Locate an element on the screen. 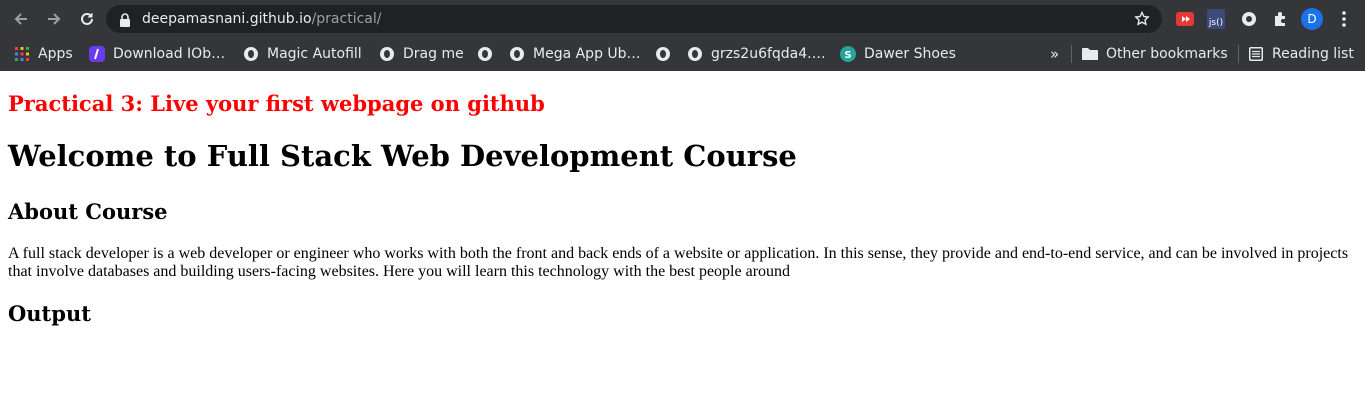  bookmark-drag-me: Drag me is located at coordinates (421, 54).